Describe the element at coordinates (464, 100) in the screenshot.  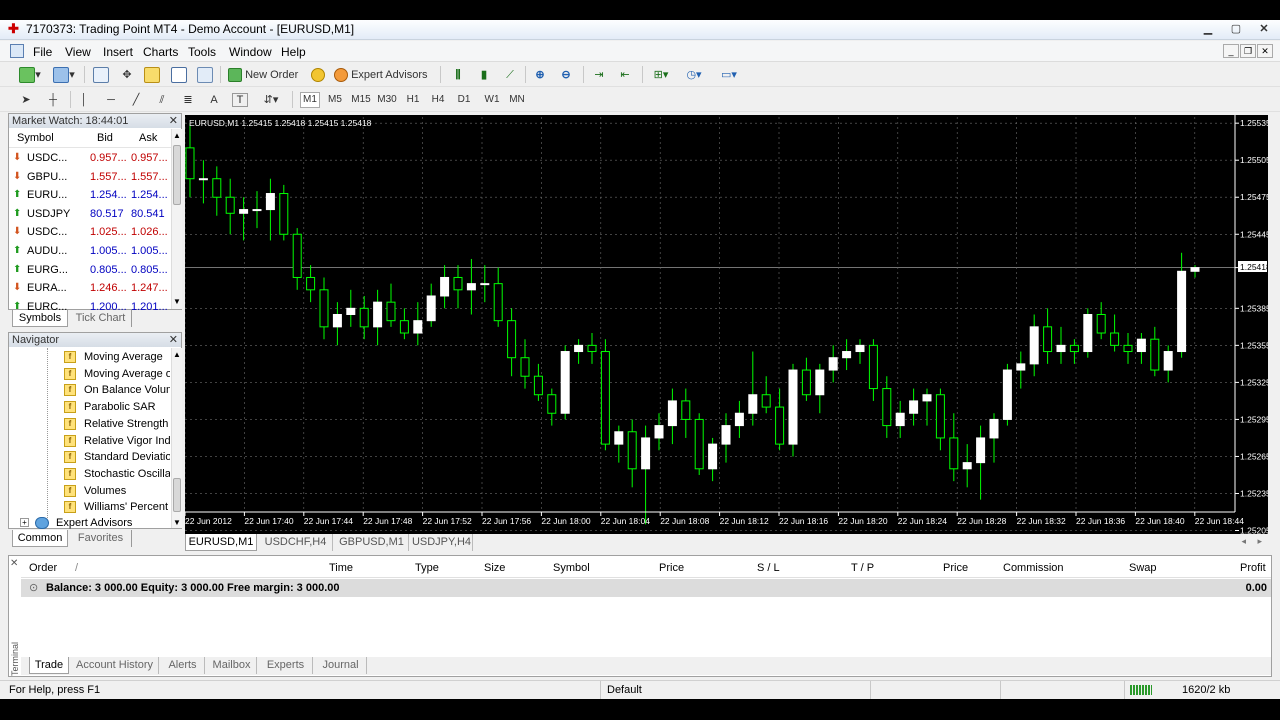
I see `tf-d1: D1` at that location.